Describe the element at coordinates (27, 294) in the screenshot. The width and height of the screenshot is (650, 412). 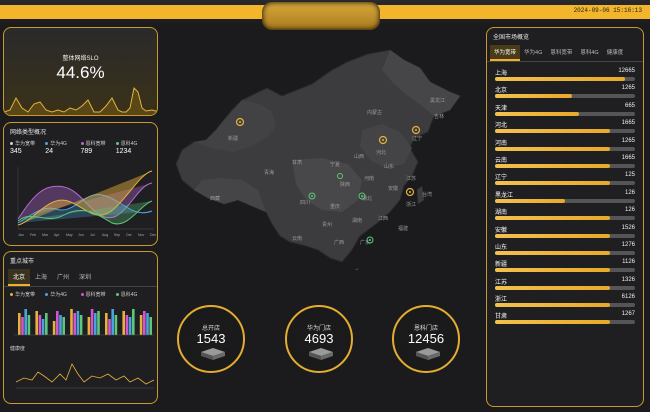
I see `cities-legend-1: 华为宽带` at that location.